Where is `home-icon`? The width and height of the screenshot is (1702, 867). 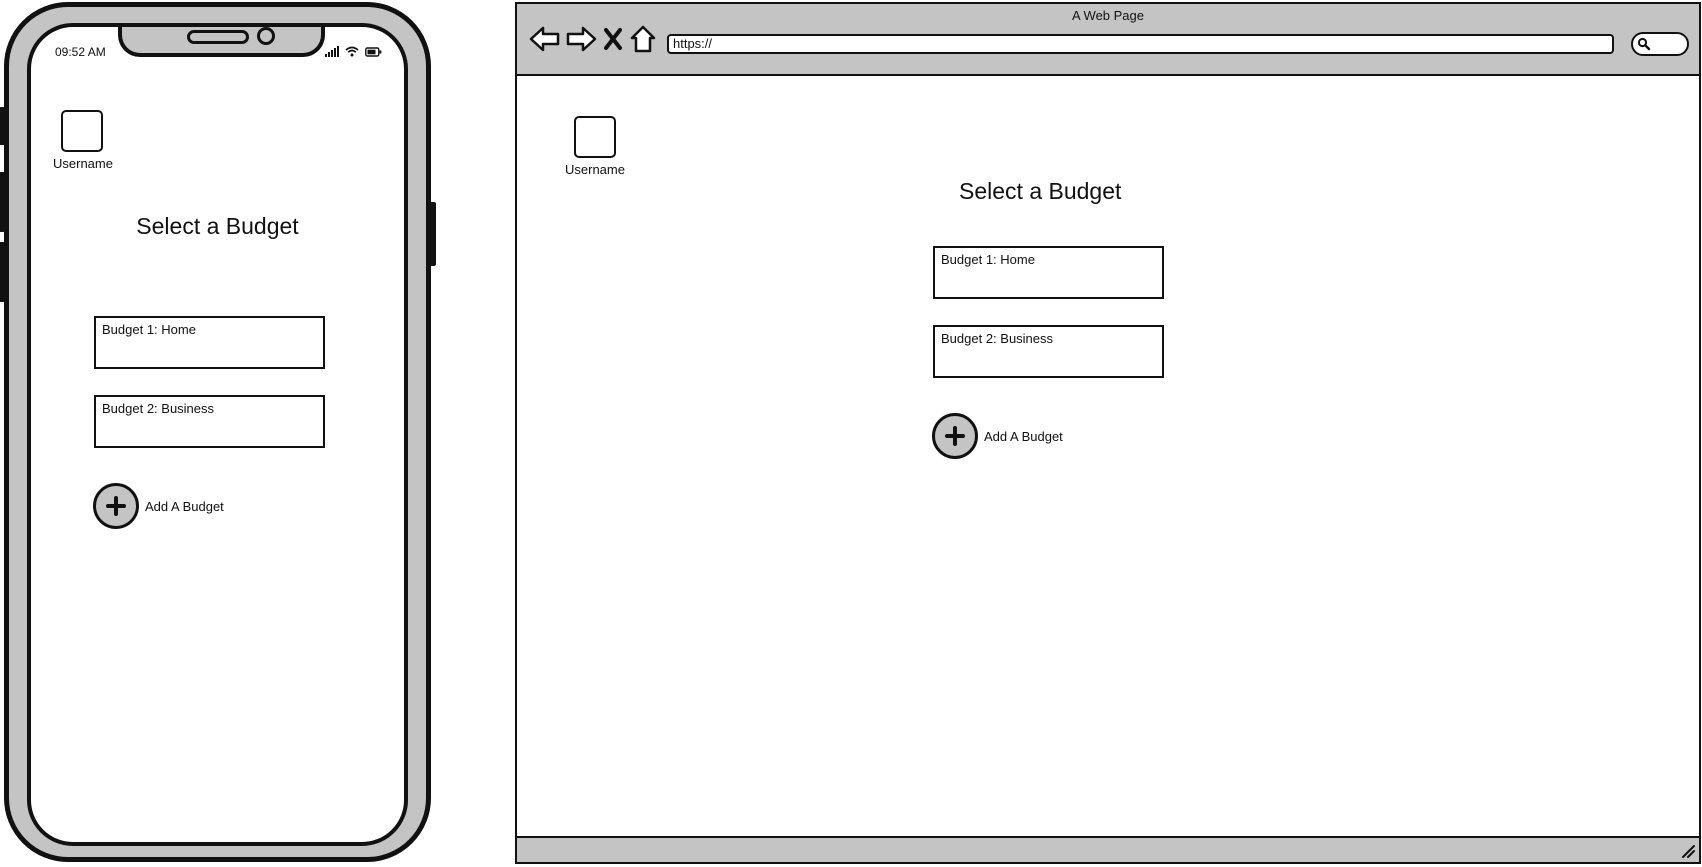 home-icon is located at coordinates (643, 39).